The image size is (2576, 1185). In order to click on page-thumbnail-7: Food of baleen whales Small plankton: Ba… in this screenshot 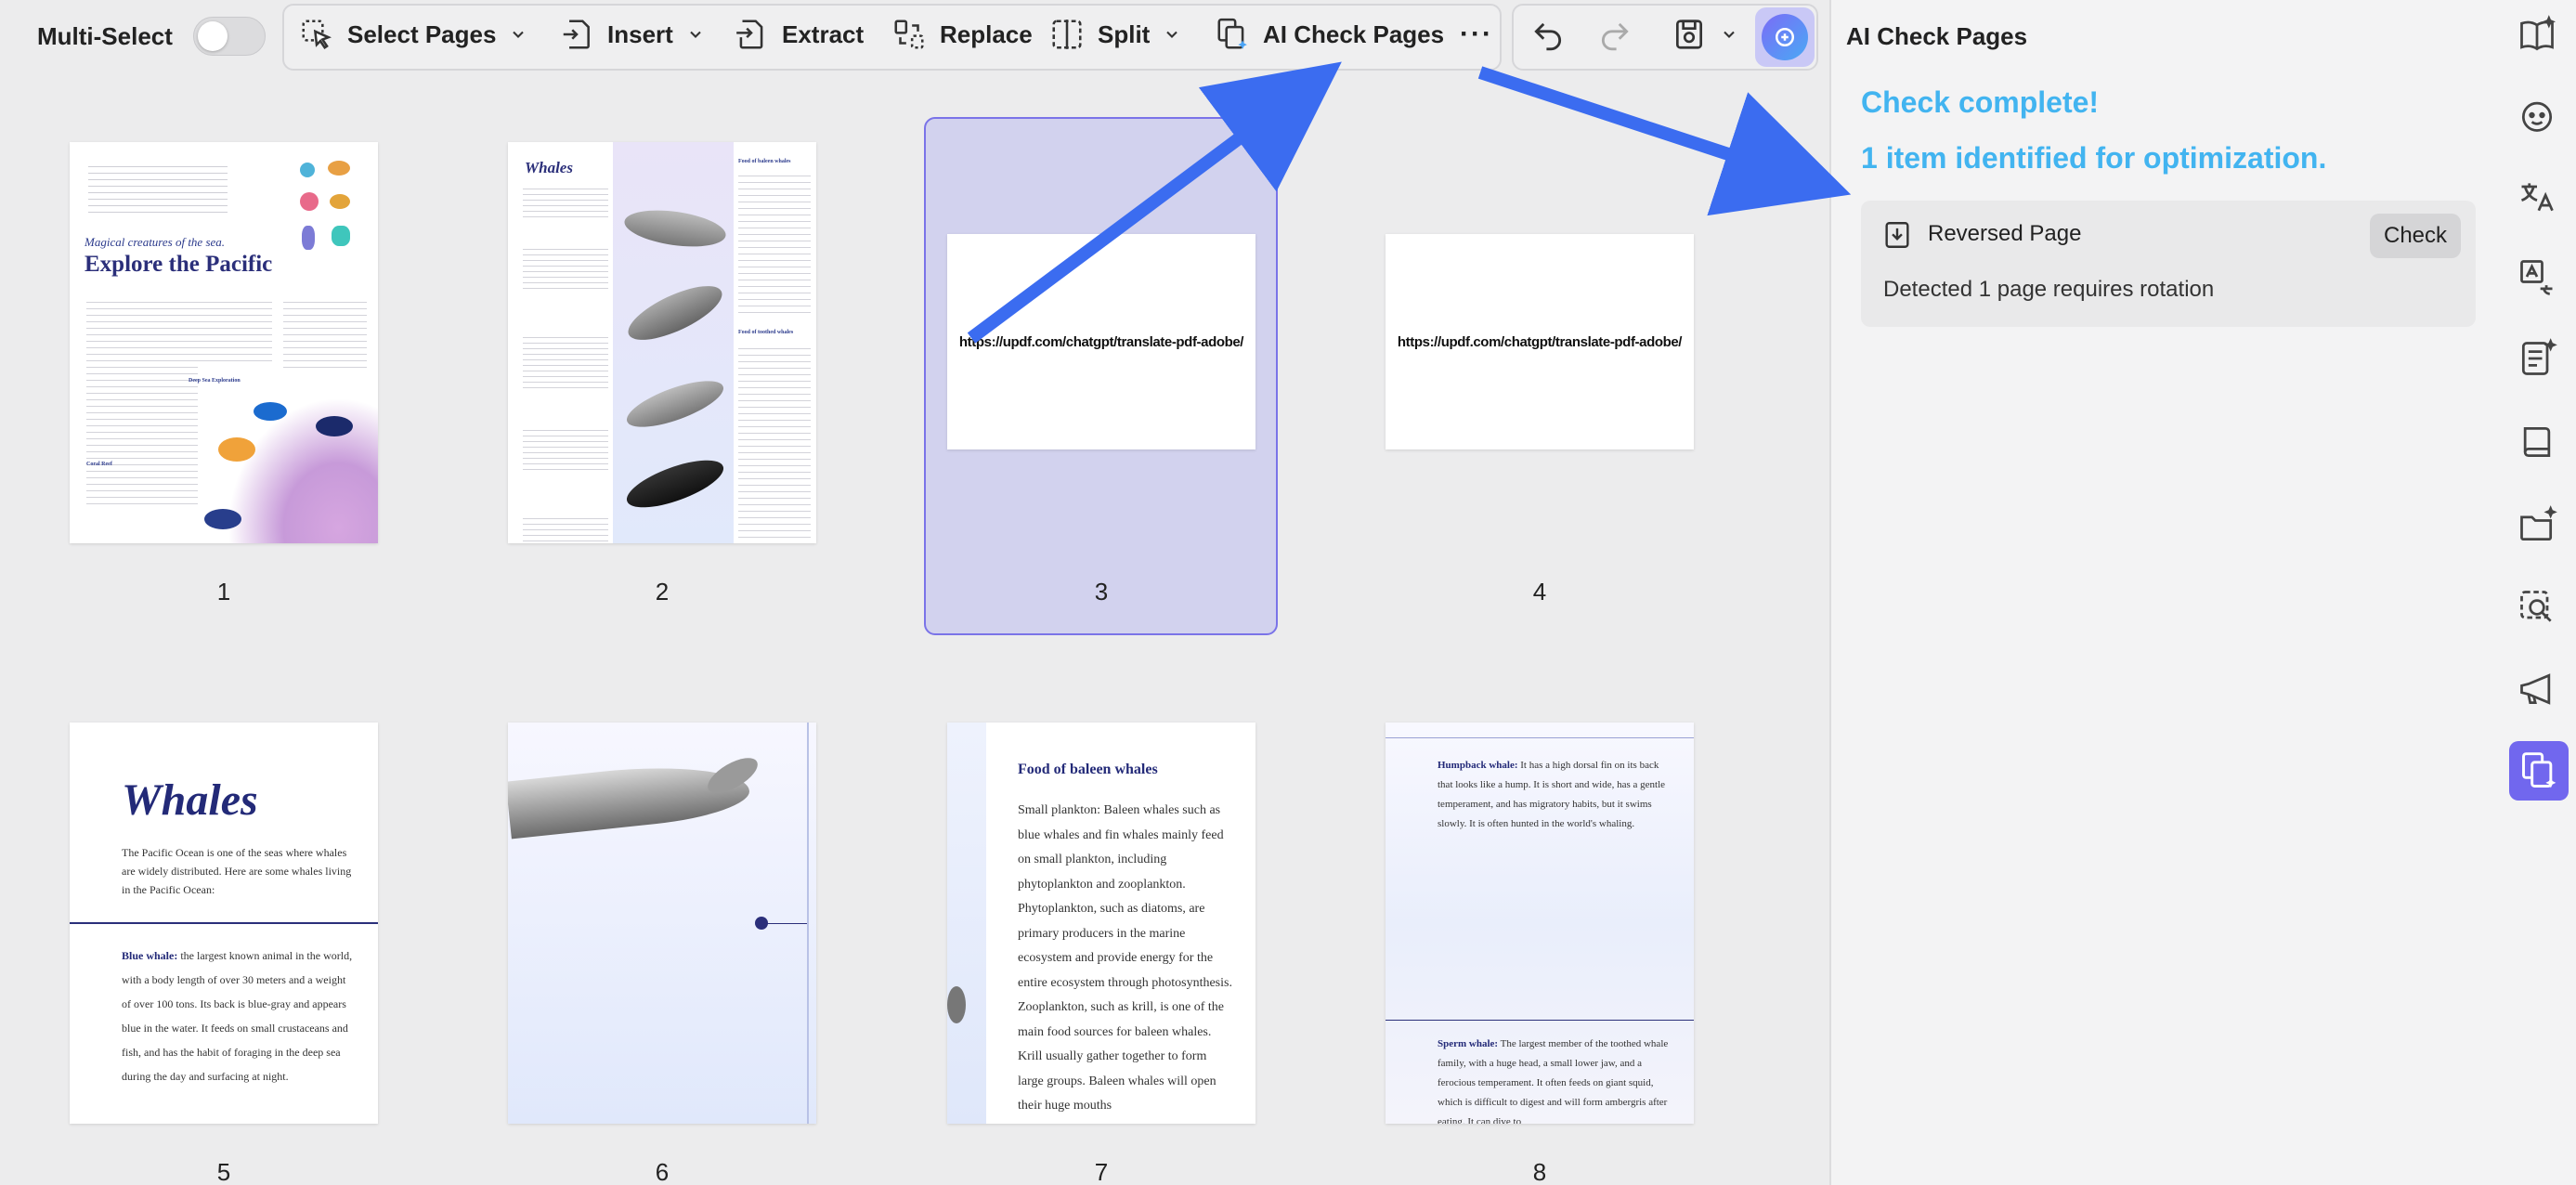, I will do `click(1101, 924)`.